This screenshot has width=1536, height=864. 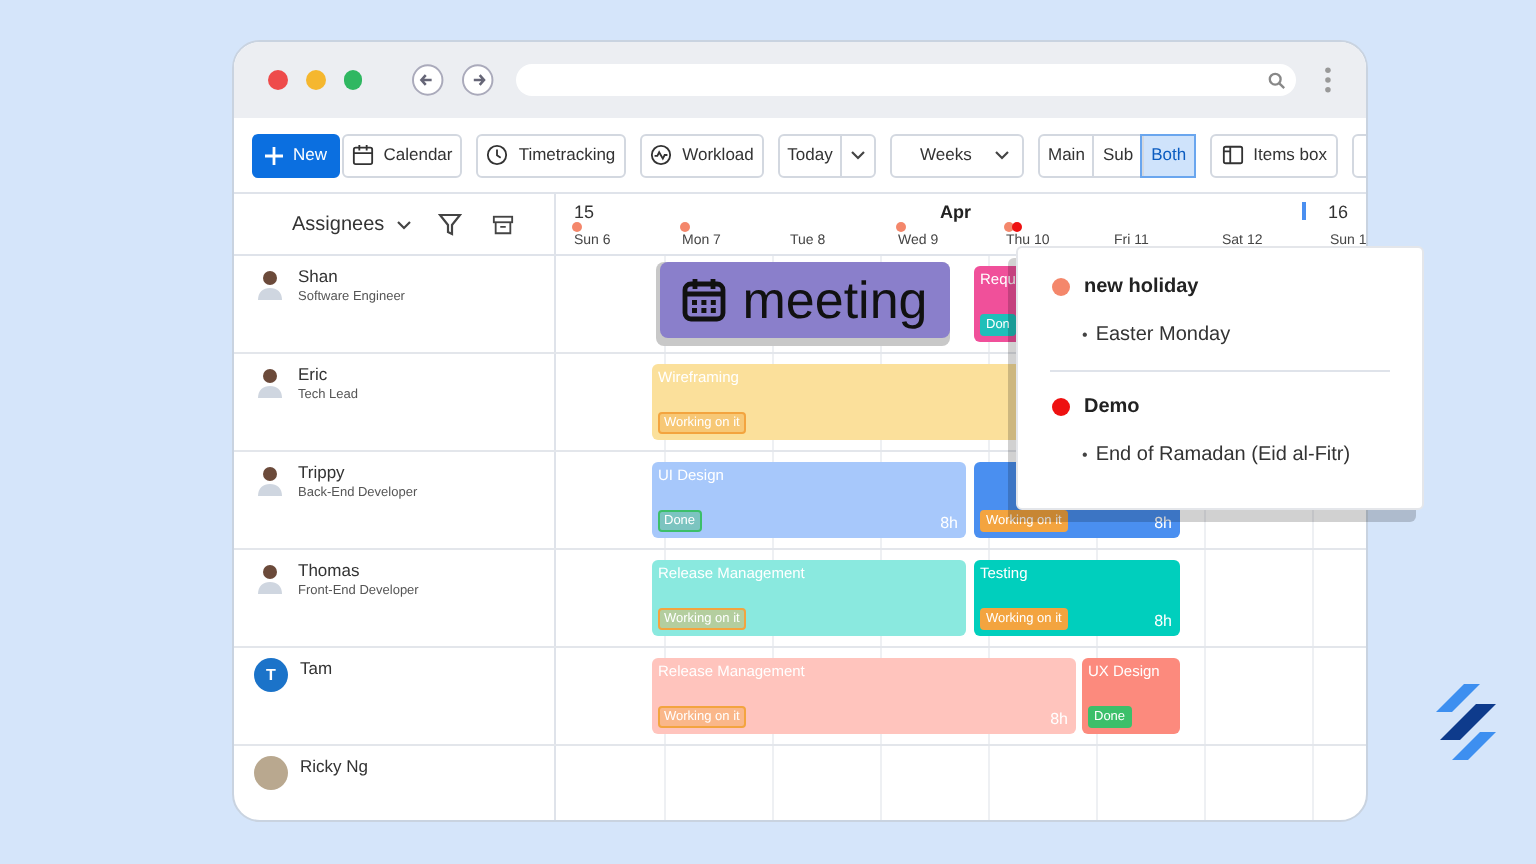 What do you see at coordinates (1338, 213) in the screenshot?
I see `week-number: 16` at bounding box center [1338, 213].